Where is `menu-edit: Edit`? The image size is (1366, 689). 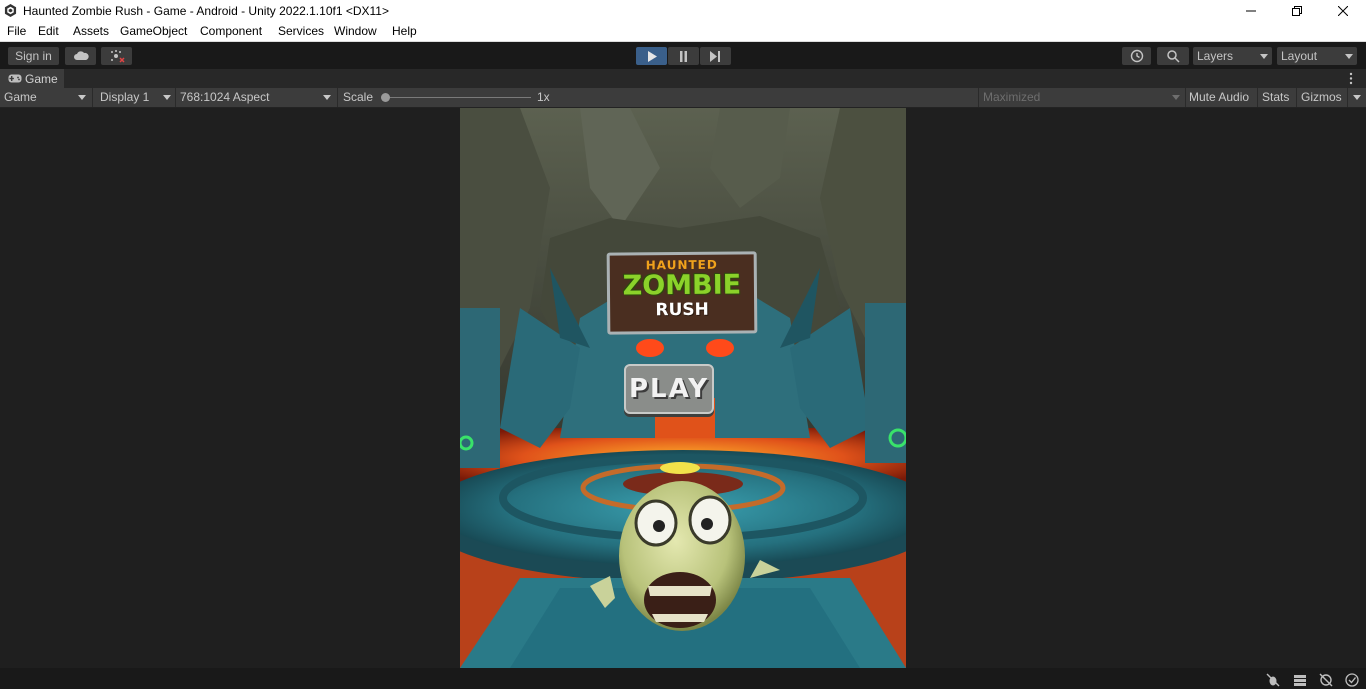 menu-edit: Edit is located at coordinates (48, 31).